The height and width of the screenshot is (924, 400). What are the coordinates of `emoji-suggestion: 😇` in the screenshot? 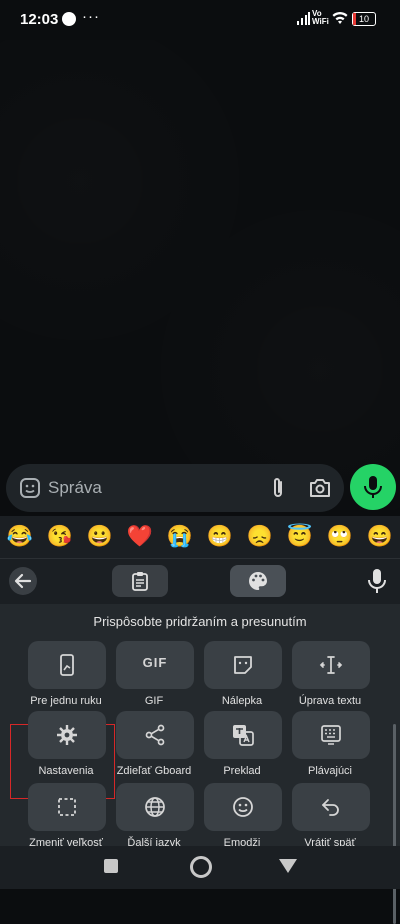 It's located at (300, 537).